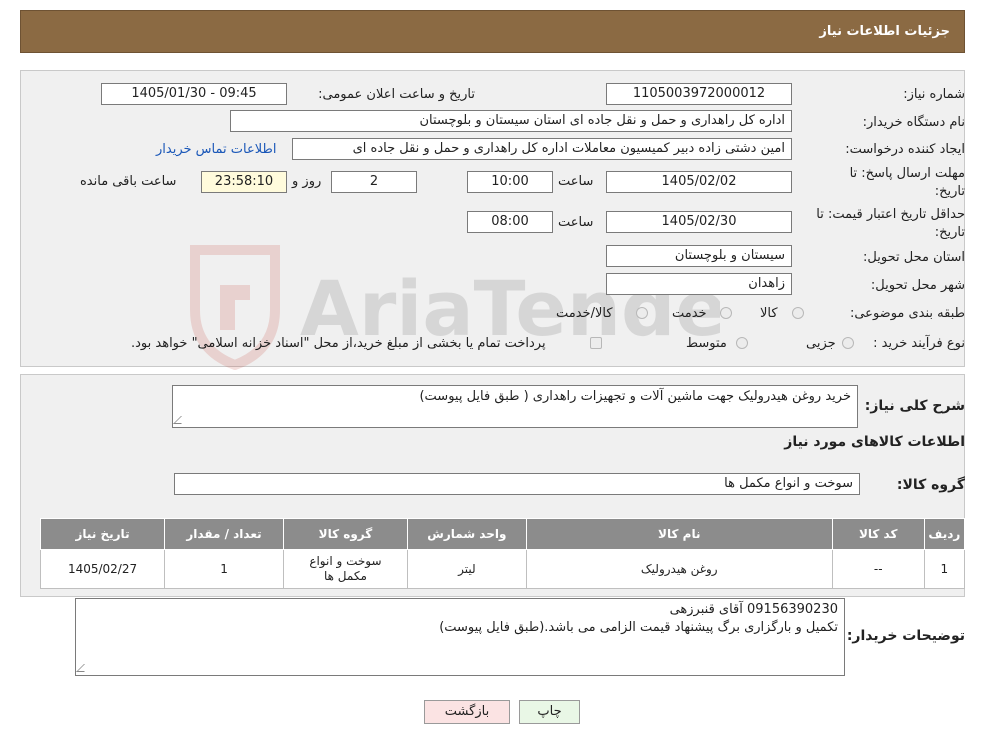  What do you see at coordinates (699, 222) in the screenshot?
I see `price-validity-date-field: 1405/02/30` at bounding box center [699, 222].